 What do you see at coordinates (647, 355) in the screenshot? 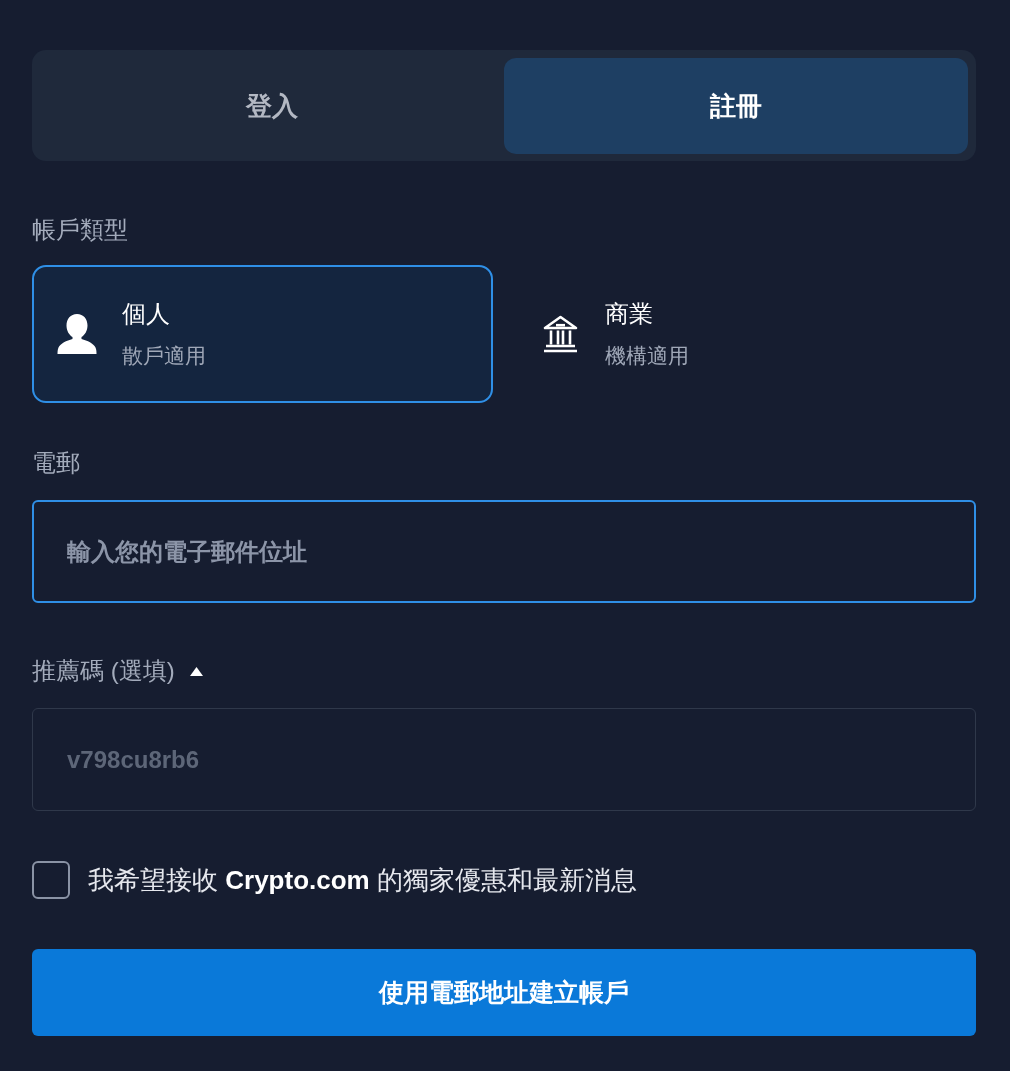
I see `option-subtitle: 機構適用` at bounding box center [647, 355].